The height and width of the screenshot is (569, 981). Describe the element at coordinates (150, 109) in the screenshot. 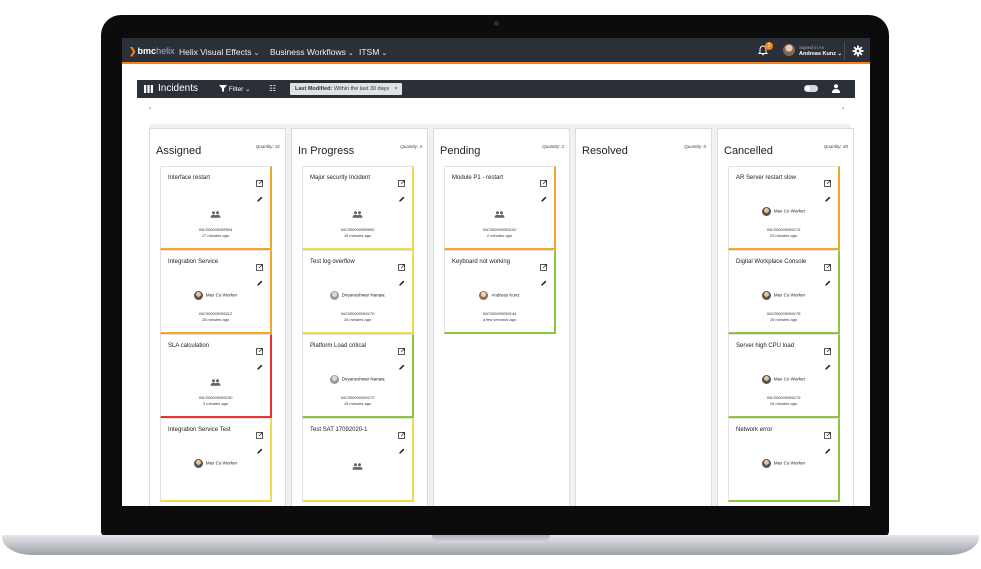

I see `scroll-left-arrow: ‹` at that location.